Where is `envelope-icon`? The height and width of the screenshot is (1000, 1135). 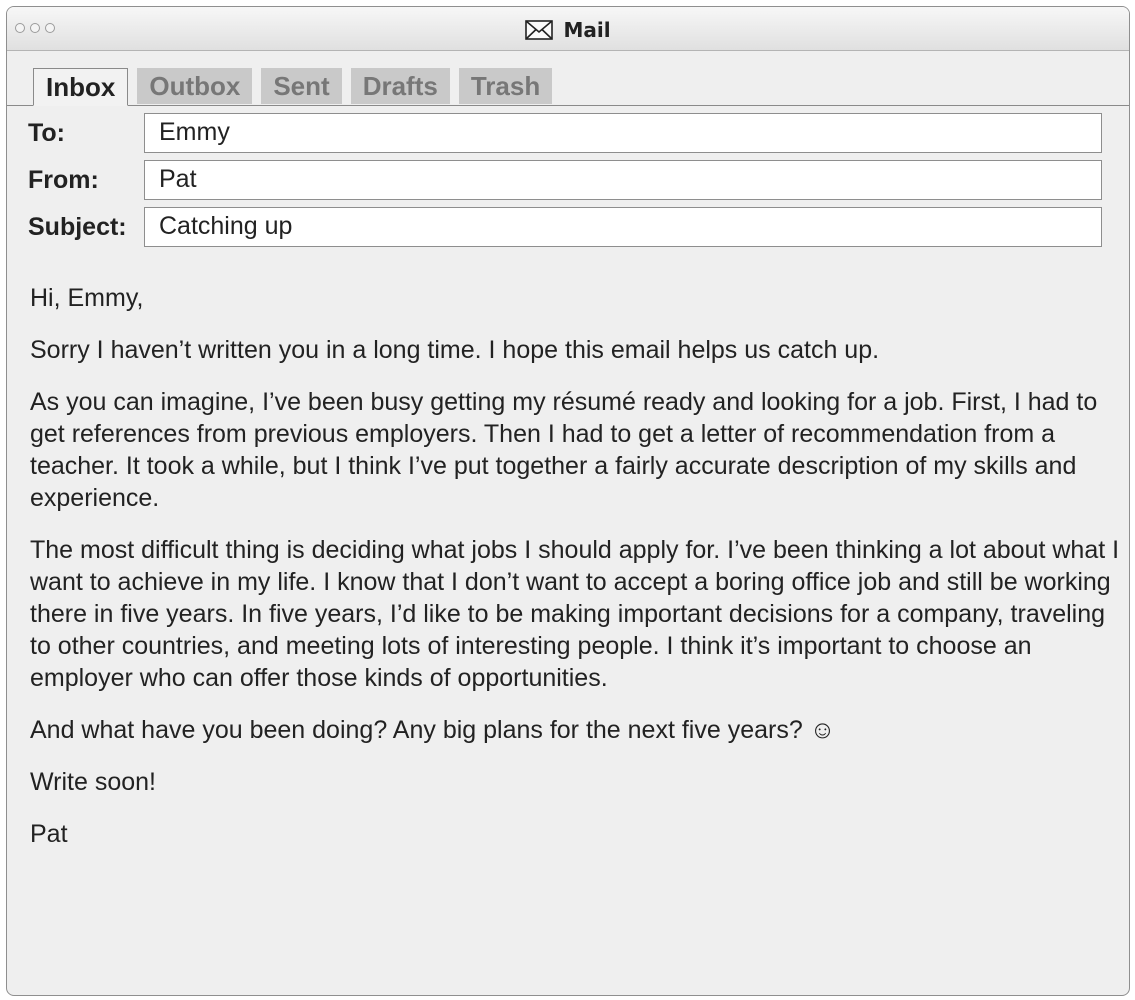
envelope-icon is located at coordinates (539, 30).